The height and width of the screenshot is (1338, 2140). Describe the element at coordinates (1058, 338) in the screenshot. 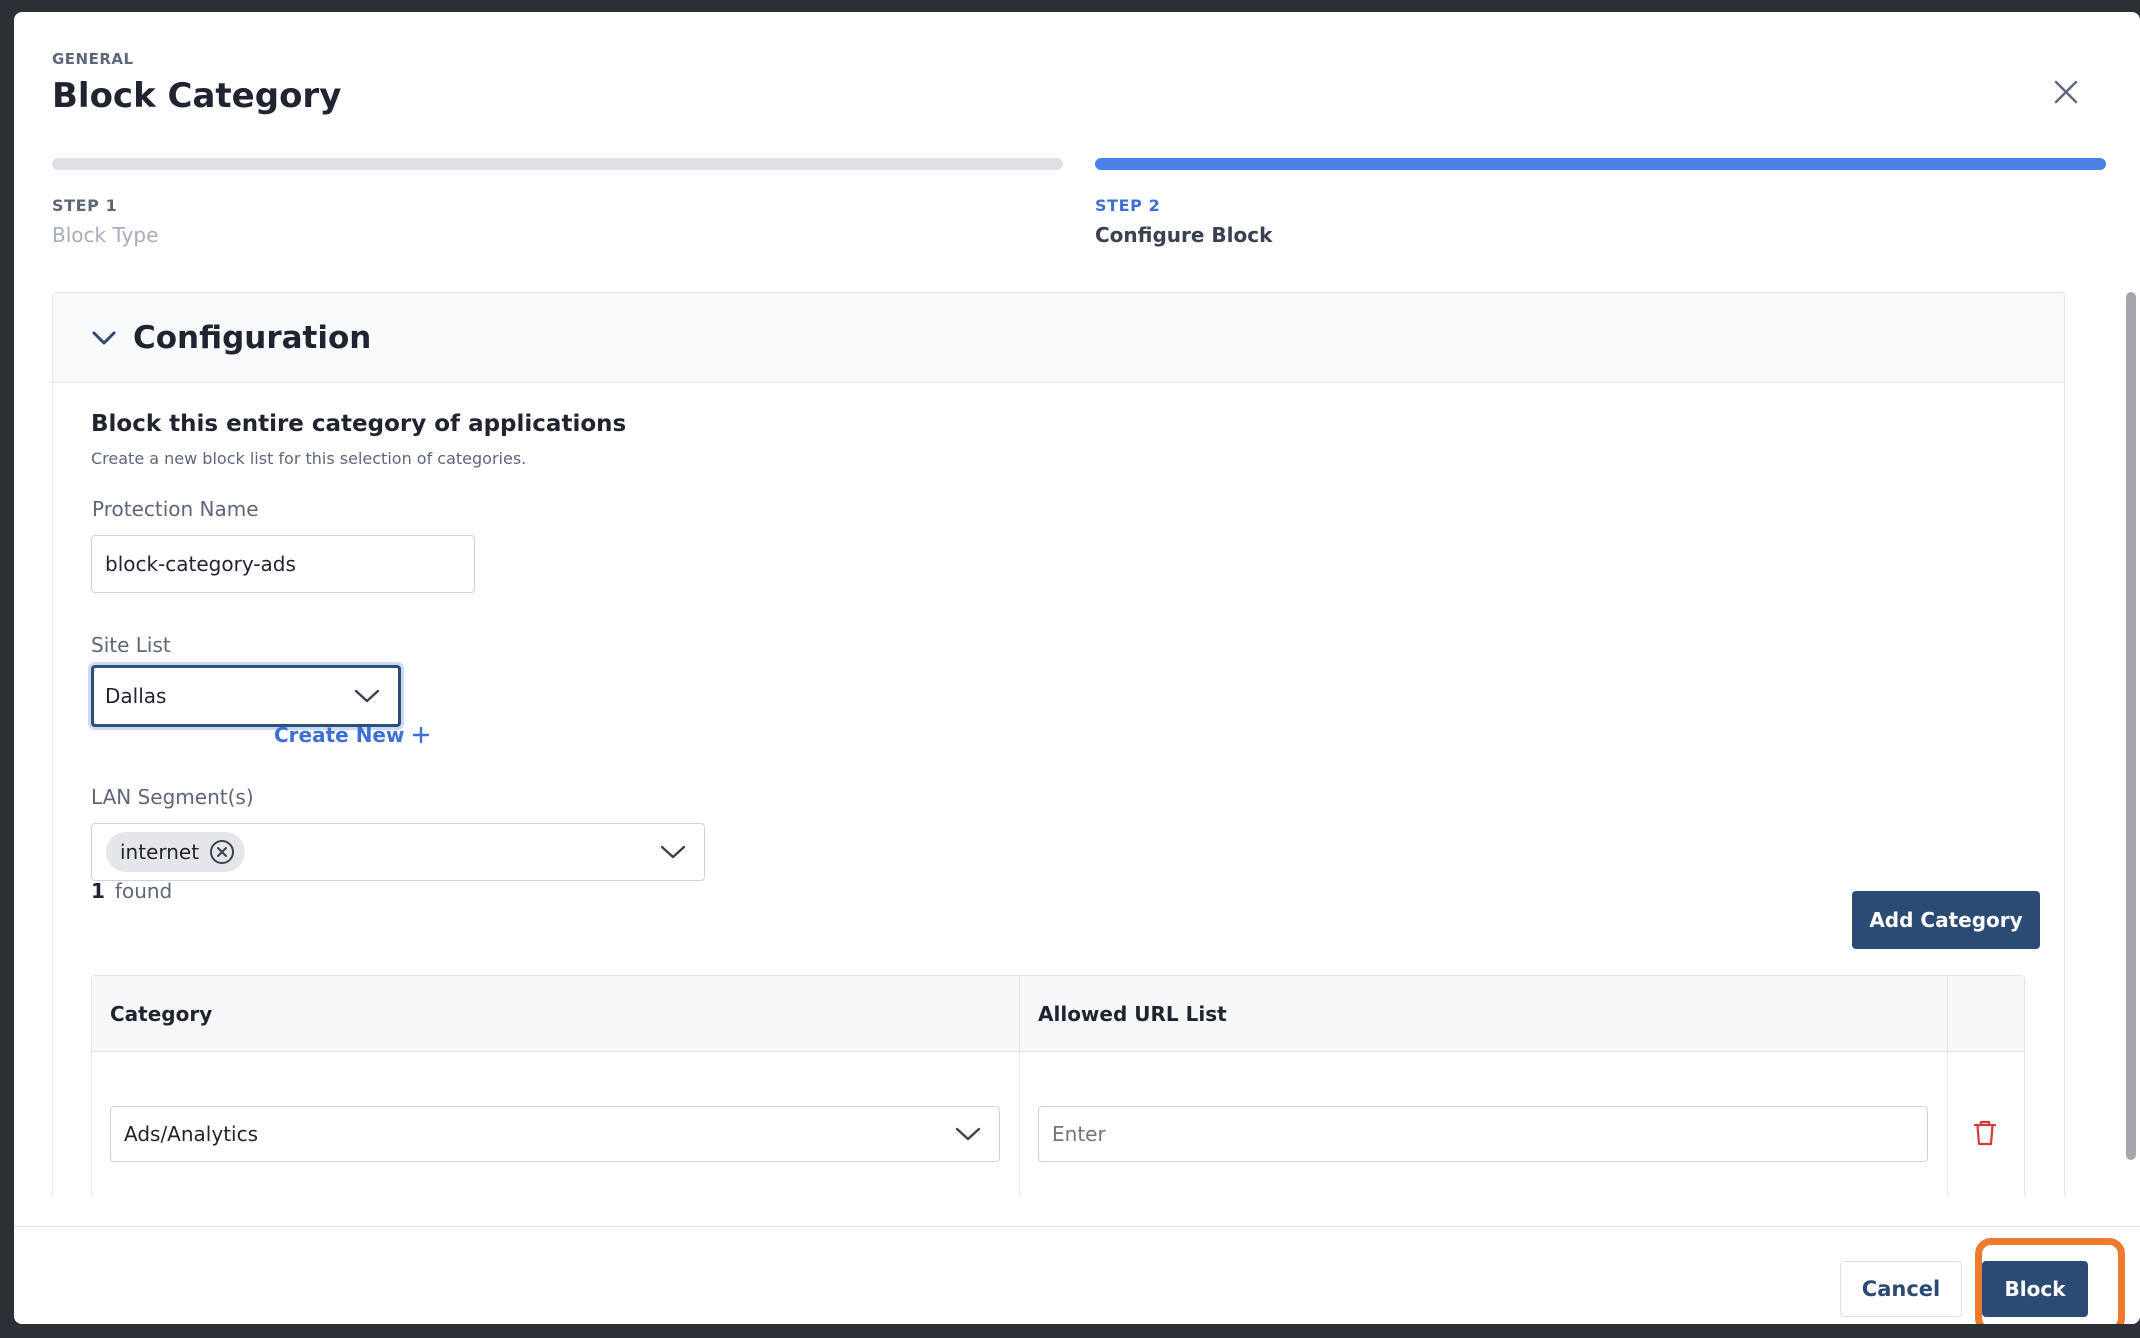

I see `configuration-toggle: Configuration` at that location.